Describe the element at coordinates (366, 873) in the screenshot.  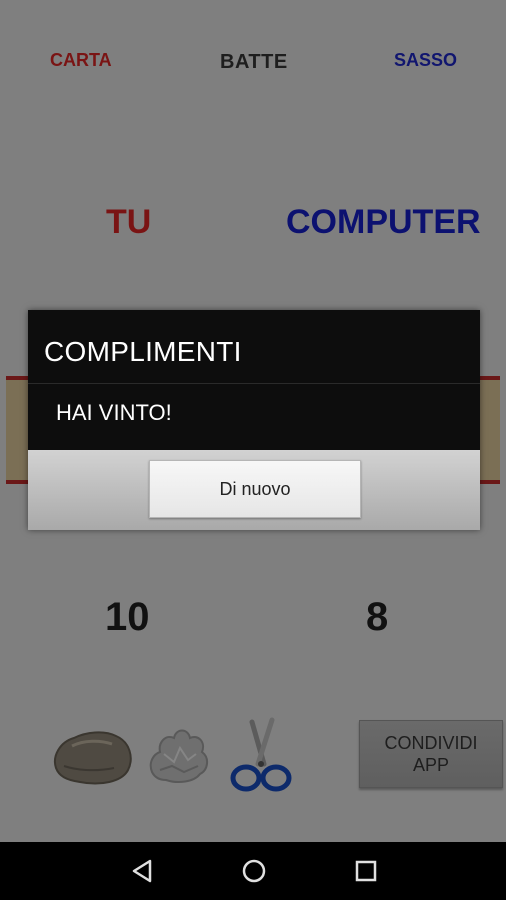
I see `recents-icon` at that location.